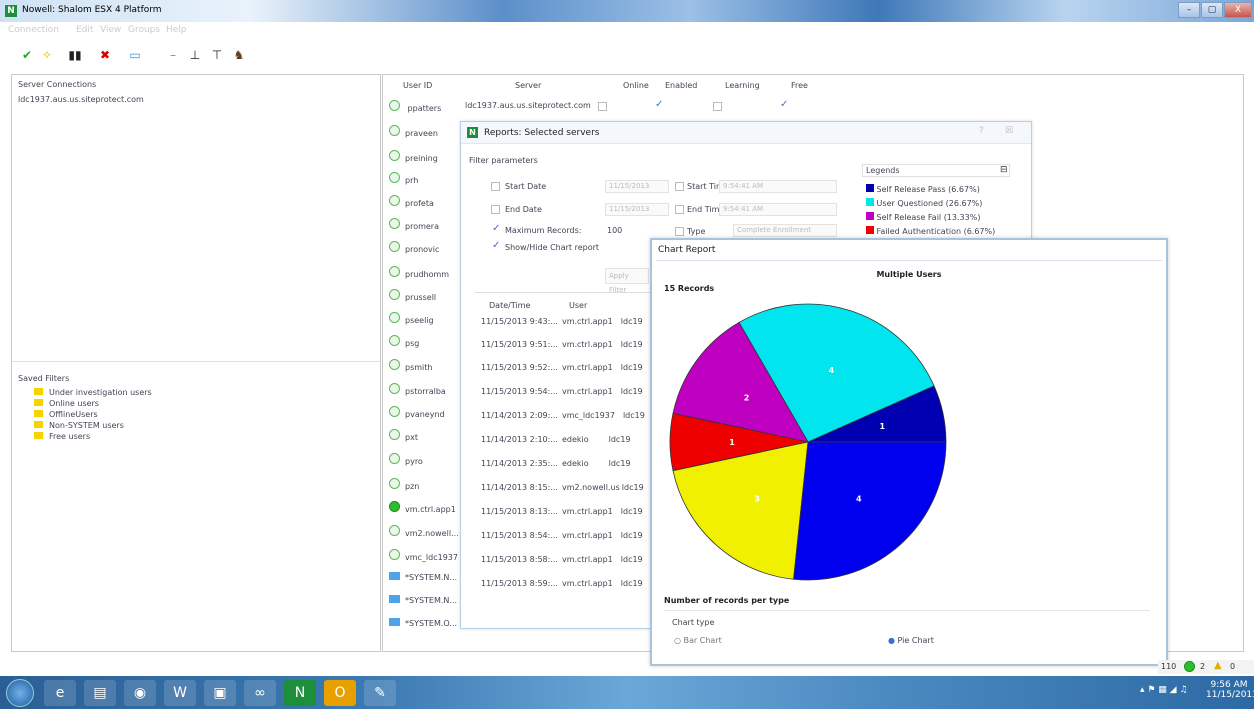 The image size is (1254, 709). What do you see at coordinates (410, 365) in the screenshot?
I see `list-item: psmith` at bounding box center [410, 365].